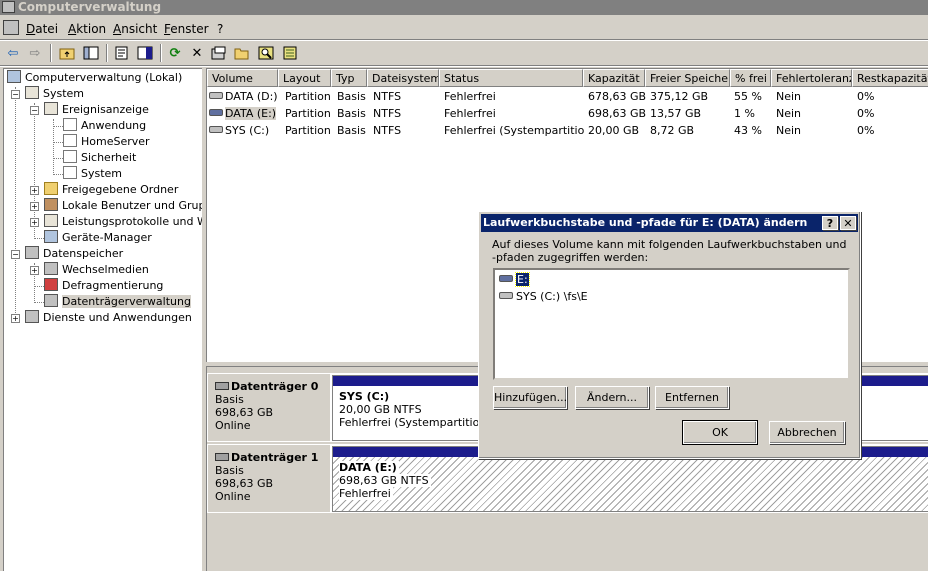 The height and width of the screenshot is (571, 928). Describe the element at coordinates (830, 223) in the screenshot. I see `help-button: ?` at that location.